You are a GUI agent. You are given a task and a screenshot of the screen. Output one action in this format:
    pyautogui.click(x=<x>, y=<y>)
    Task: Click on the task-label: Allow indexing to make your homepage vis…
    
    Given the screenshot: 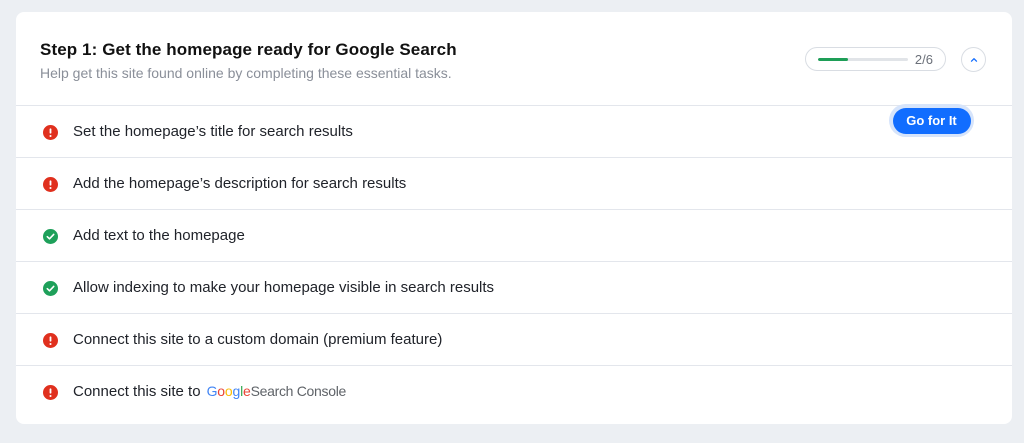 What is the action you would take?
    pyautogui.click(x=284, y=287)
    